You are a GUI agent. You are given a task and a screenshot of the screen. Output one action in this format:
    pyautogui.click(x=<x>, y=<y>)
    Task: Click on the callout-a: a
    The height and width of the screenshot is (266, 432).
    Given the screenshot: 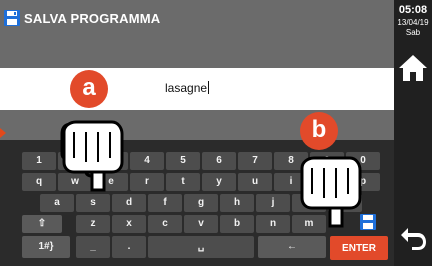 What is the action you would take?
    pyautogui.click(x=89, y=89)
    